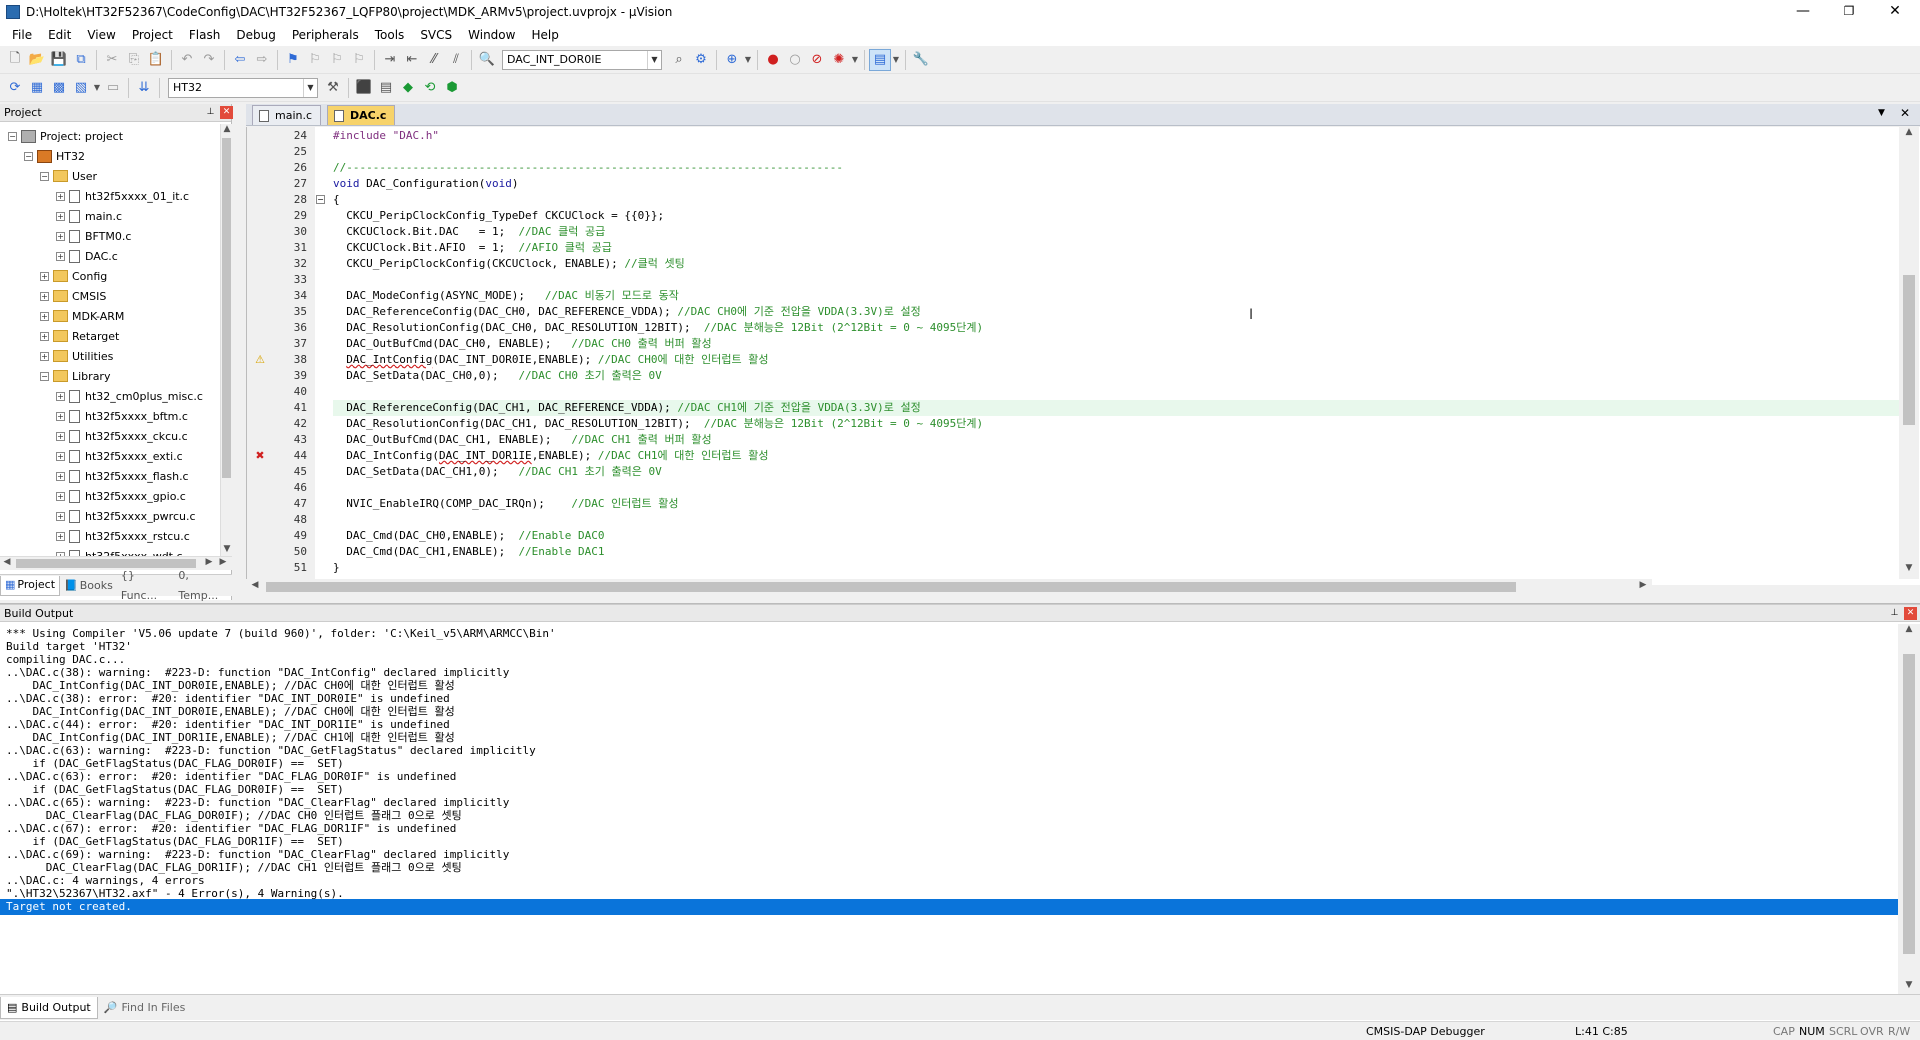  Describe the element at coordinates (59, 60) in the screenshot. I see `save-icon: 💾` at that location.